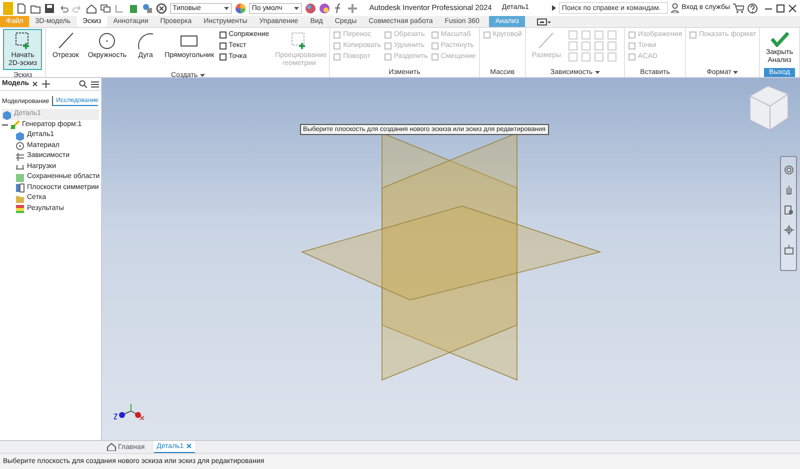  Describe the element at coordinates (20, 157) in the screenshot. I see `constraints-icon` at that location.